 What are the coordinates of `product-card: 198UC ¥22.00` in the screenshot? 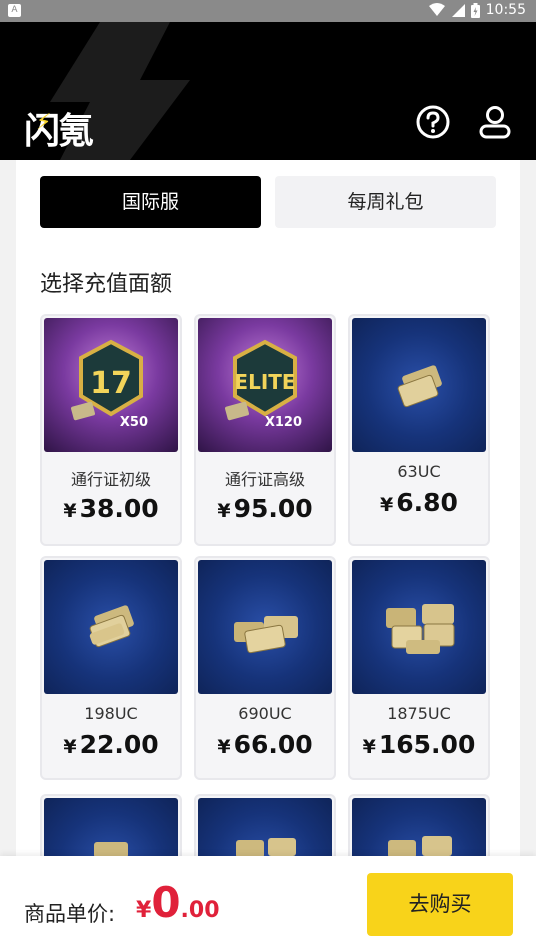 It's located at (111, 668).